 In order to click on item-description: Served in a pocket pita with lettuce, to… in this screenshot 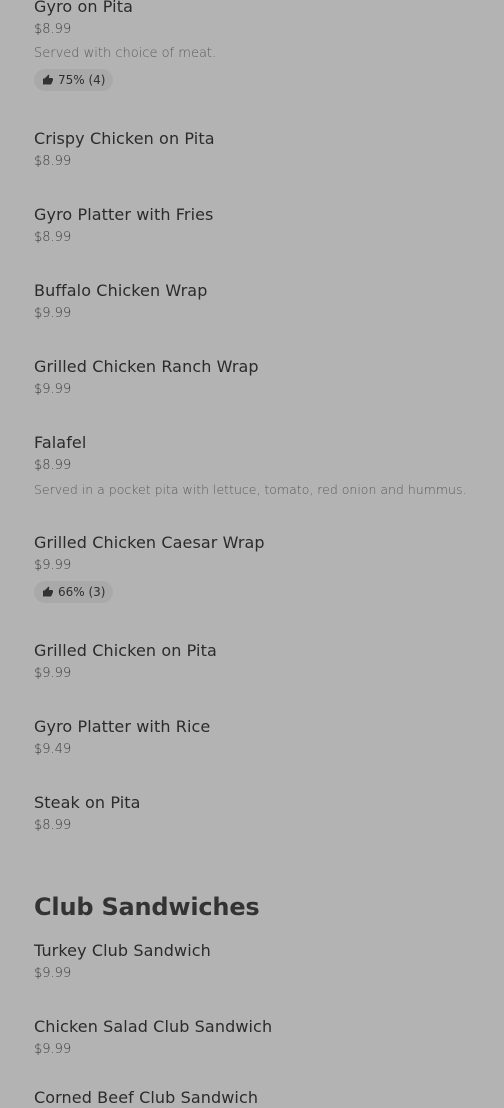, I will do `click(250, 489)`.